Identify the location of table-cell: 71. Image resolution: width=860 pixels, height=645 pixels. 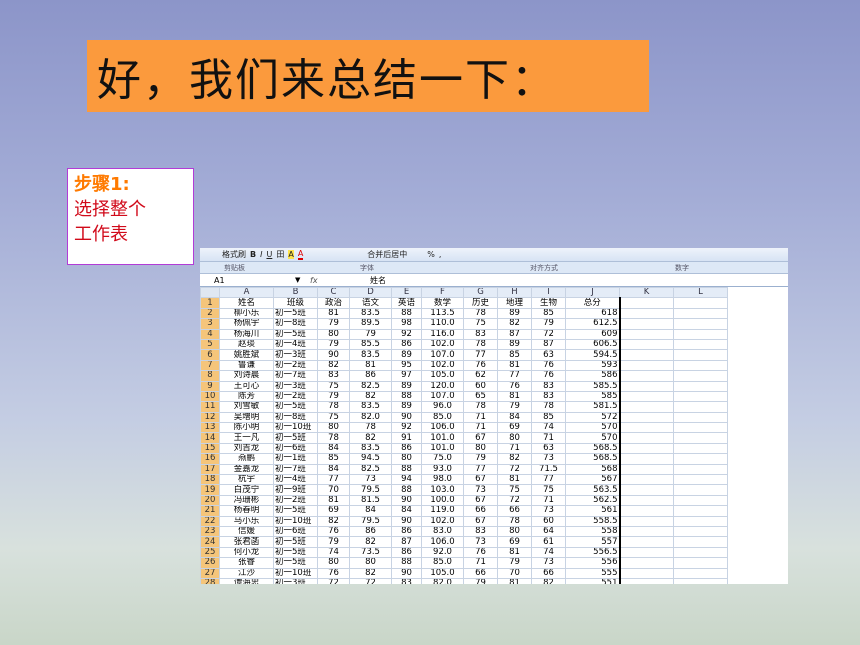
(514, 448).